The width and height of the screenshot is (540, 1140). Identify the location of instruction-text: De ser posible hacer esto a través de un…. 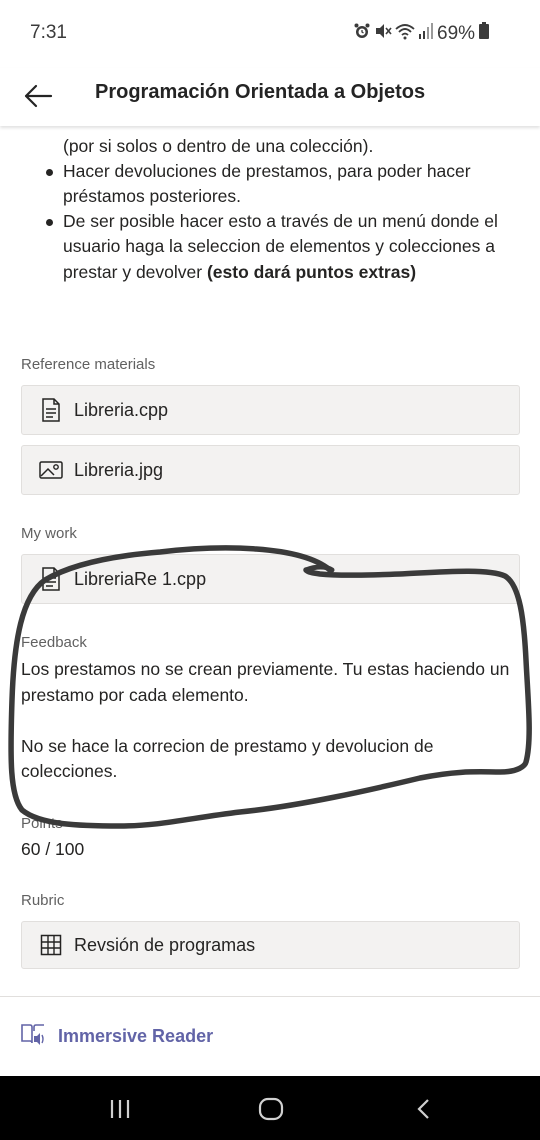
(280, 221).